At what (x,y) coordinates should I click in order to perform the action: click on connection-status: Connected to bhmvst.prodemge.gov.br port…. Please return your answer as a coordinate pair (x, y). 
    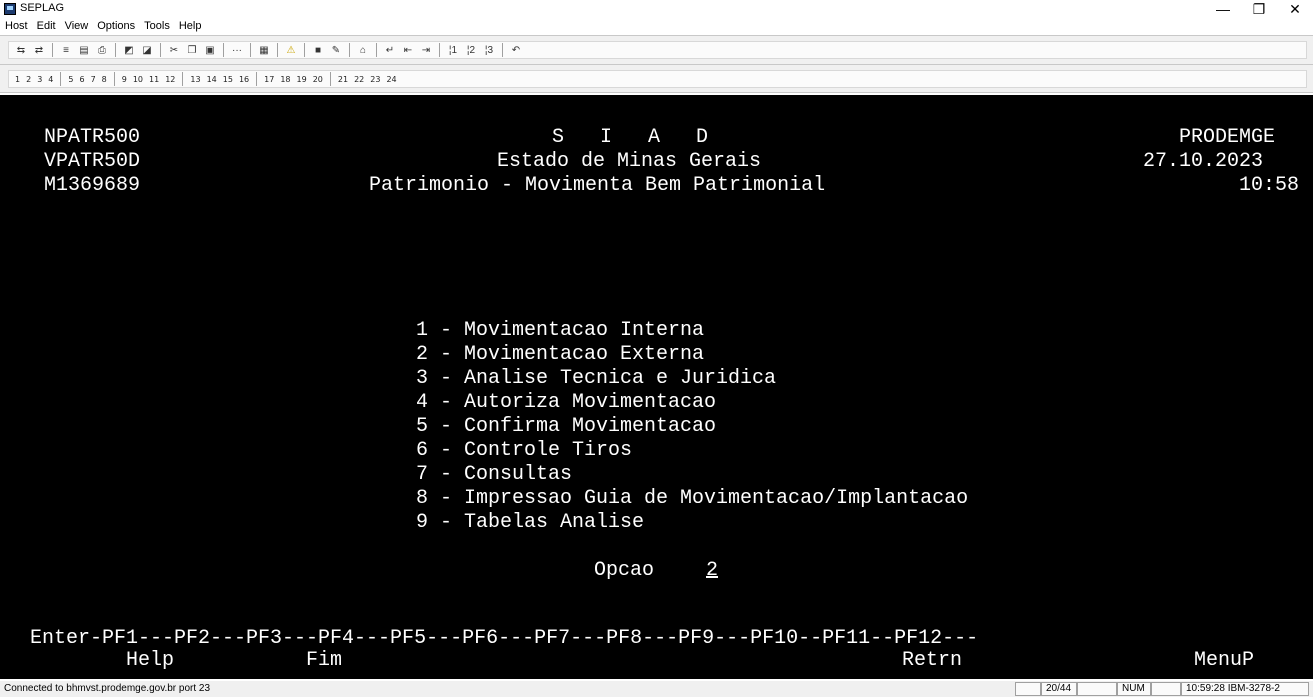
    Looking at the image, I should click on (107, 688).